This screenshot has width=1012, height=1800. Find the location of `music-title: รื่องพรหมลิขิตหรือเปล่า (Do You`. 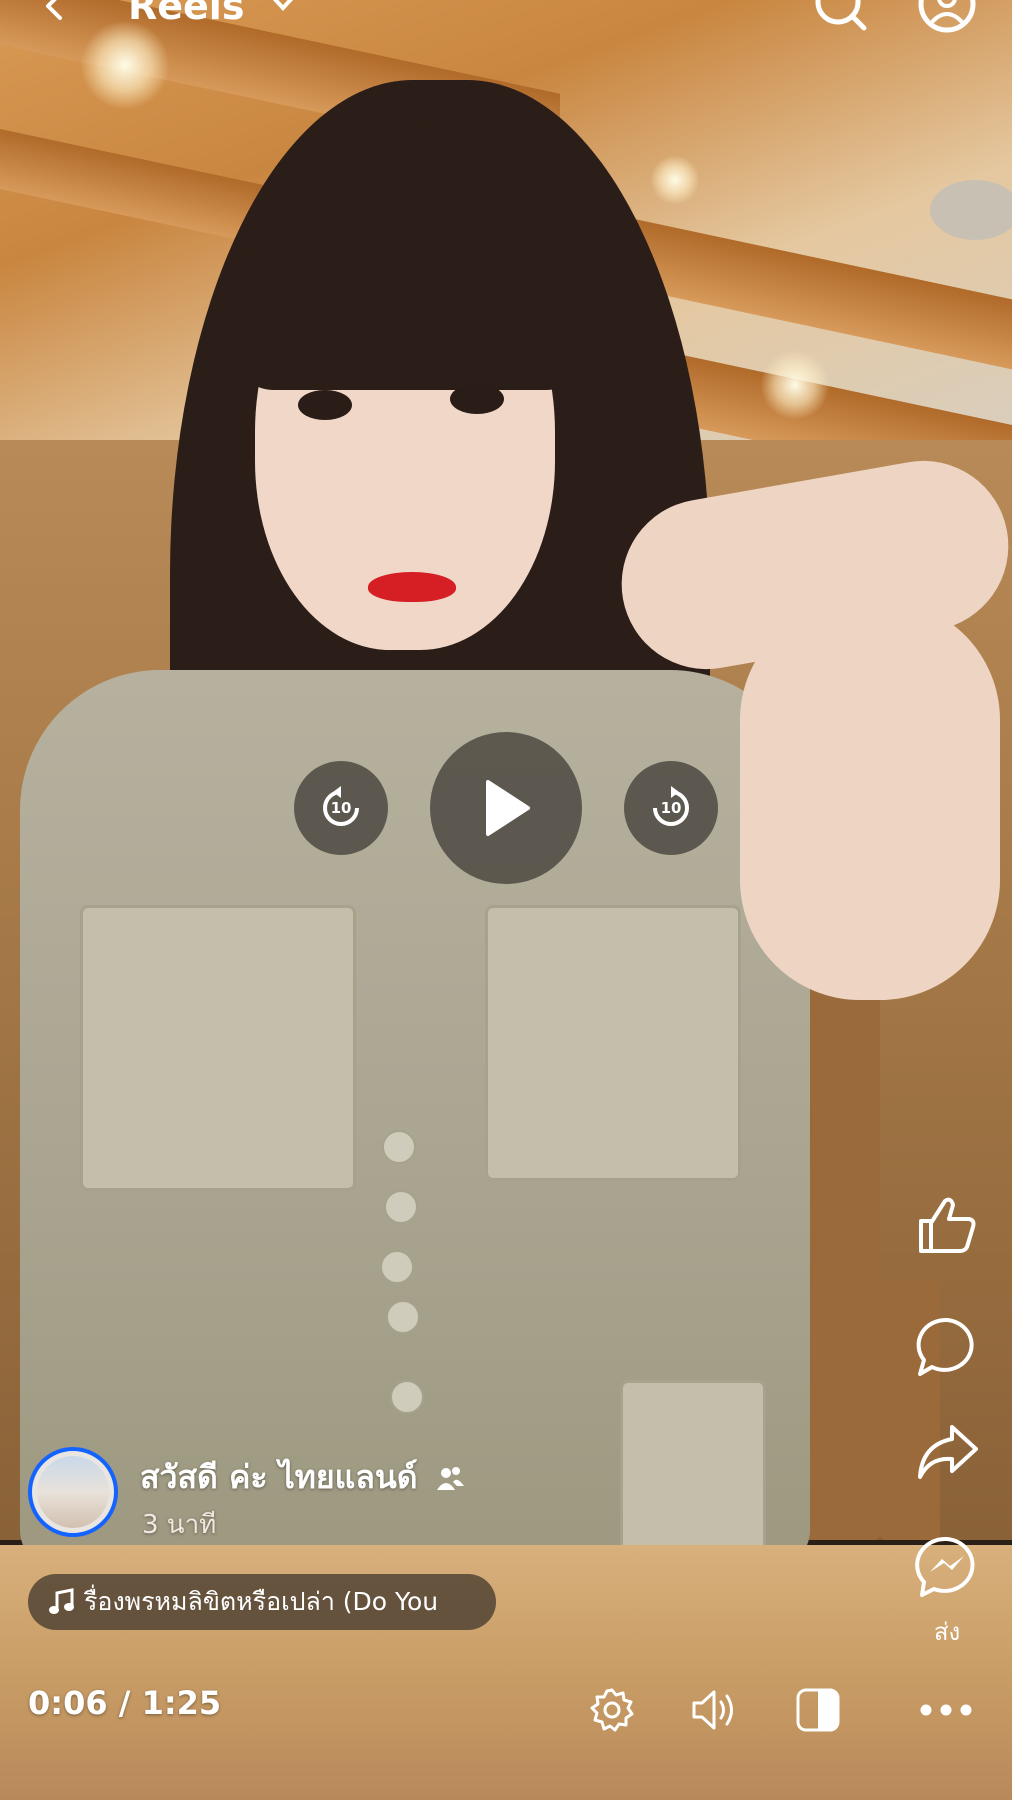

music-title: รื่องพรหมลิขิตหรือเปล่า (Do You is located at coordinates (261, 1601).